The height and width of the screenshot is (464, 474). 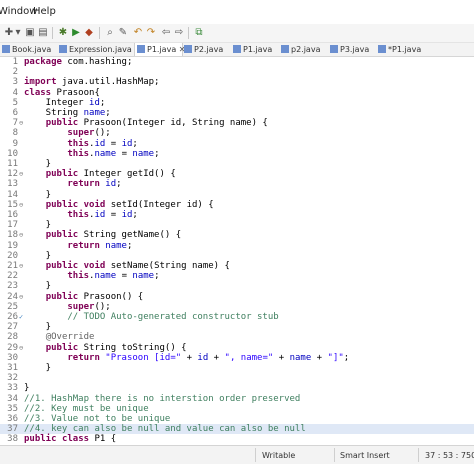 What do you see at coordinates (237, 103) in the screenshot?
I see `code-line: 5 Integer id;` at bounding box center [237, 103].